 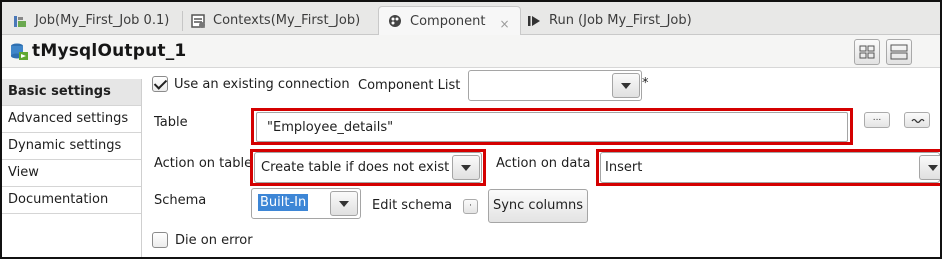 What do you see at coordinates (768, 167) in the screenshot?
I see `action-on-data-highlight` at bounding box center [768, 167].